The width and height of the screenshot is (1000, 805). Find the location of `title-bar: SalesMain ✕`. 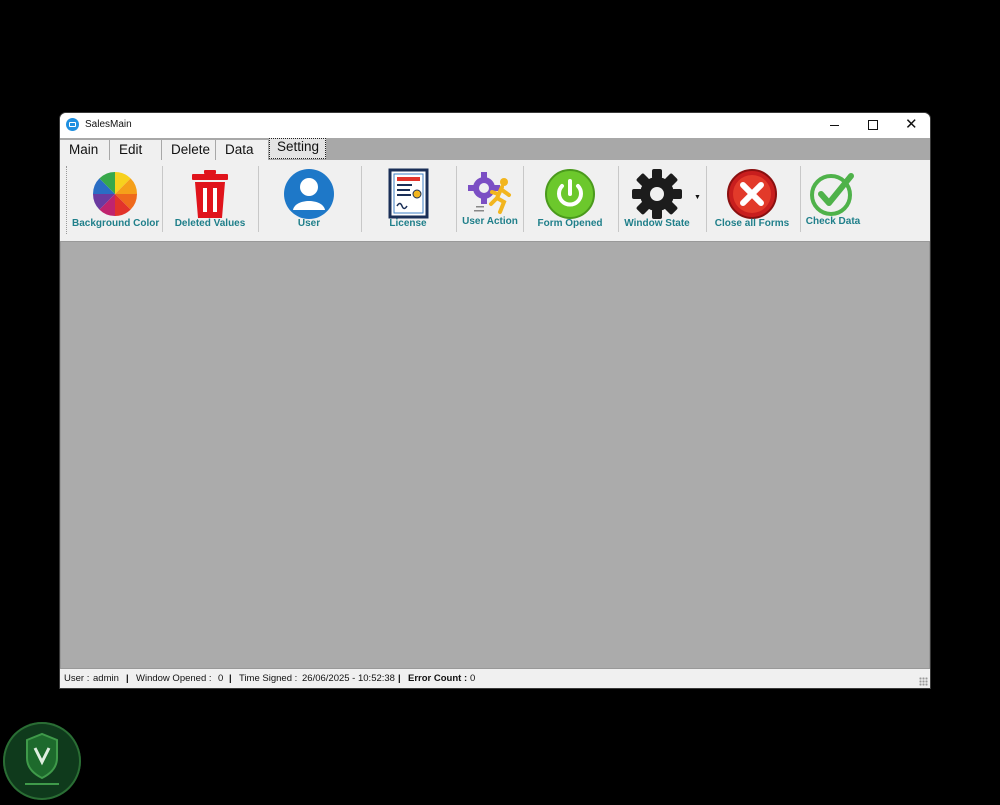

title-bar: SalesMain ✕ is located at coordinates (495, 125).